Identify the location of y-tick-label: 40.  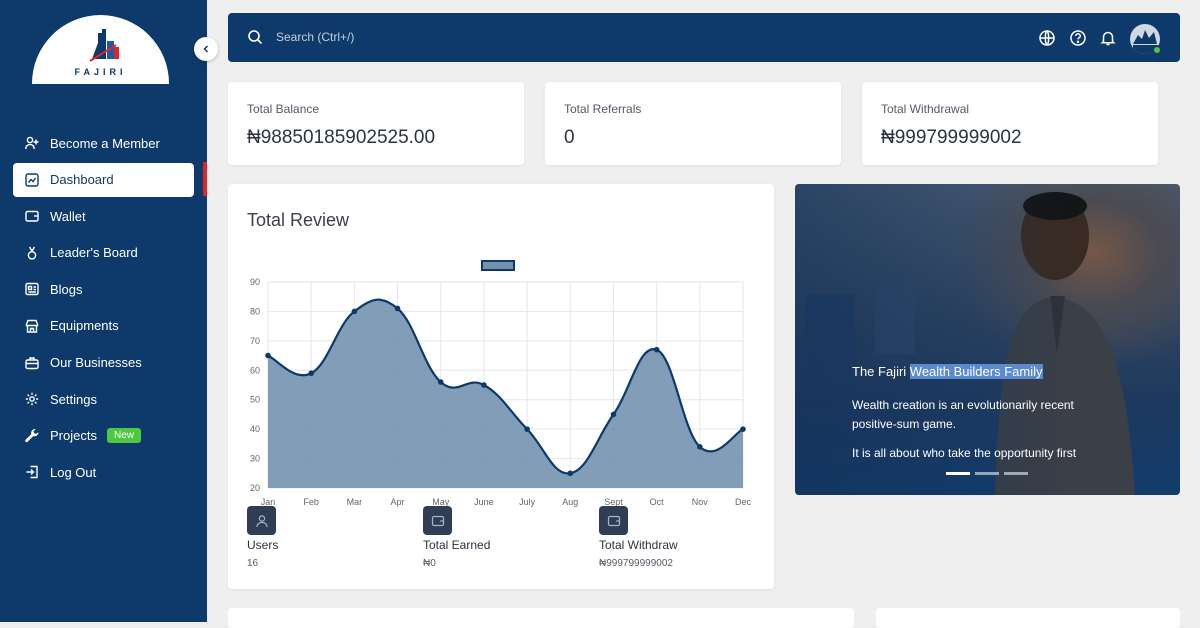
(255, 429).